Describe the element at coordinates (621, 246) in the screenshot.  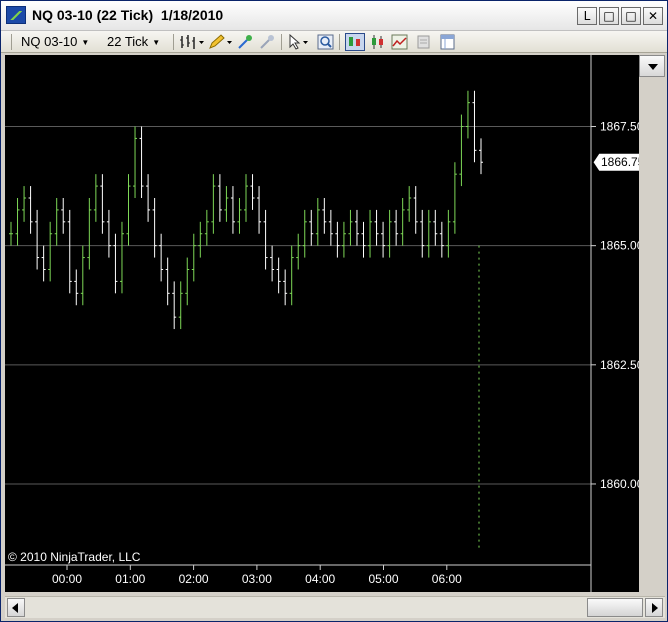
I see `price-tick-label: 1865.00` at that location.